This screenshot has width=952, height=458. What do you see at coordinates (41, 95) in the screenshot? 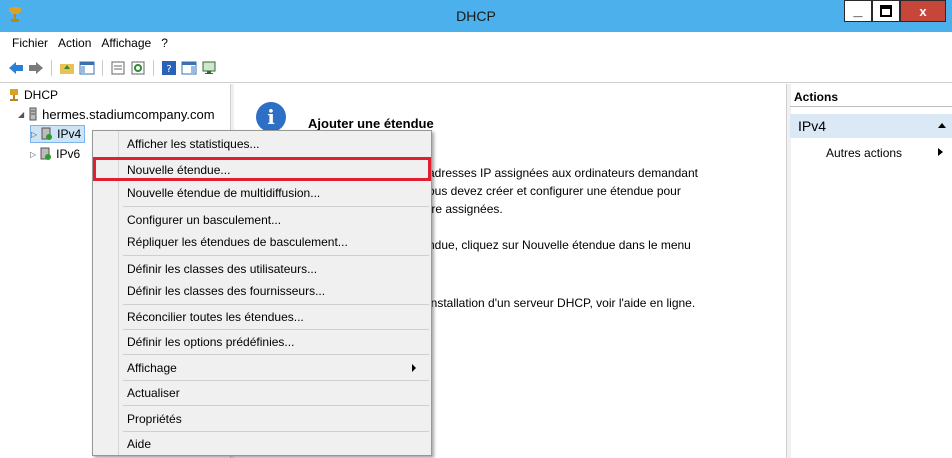
I see `tree-item-label: DHCP` at bounding box center [41, 95].